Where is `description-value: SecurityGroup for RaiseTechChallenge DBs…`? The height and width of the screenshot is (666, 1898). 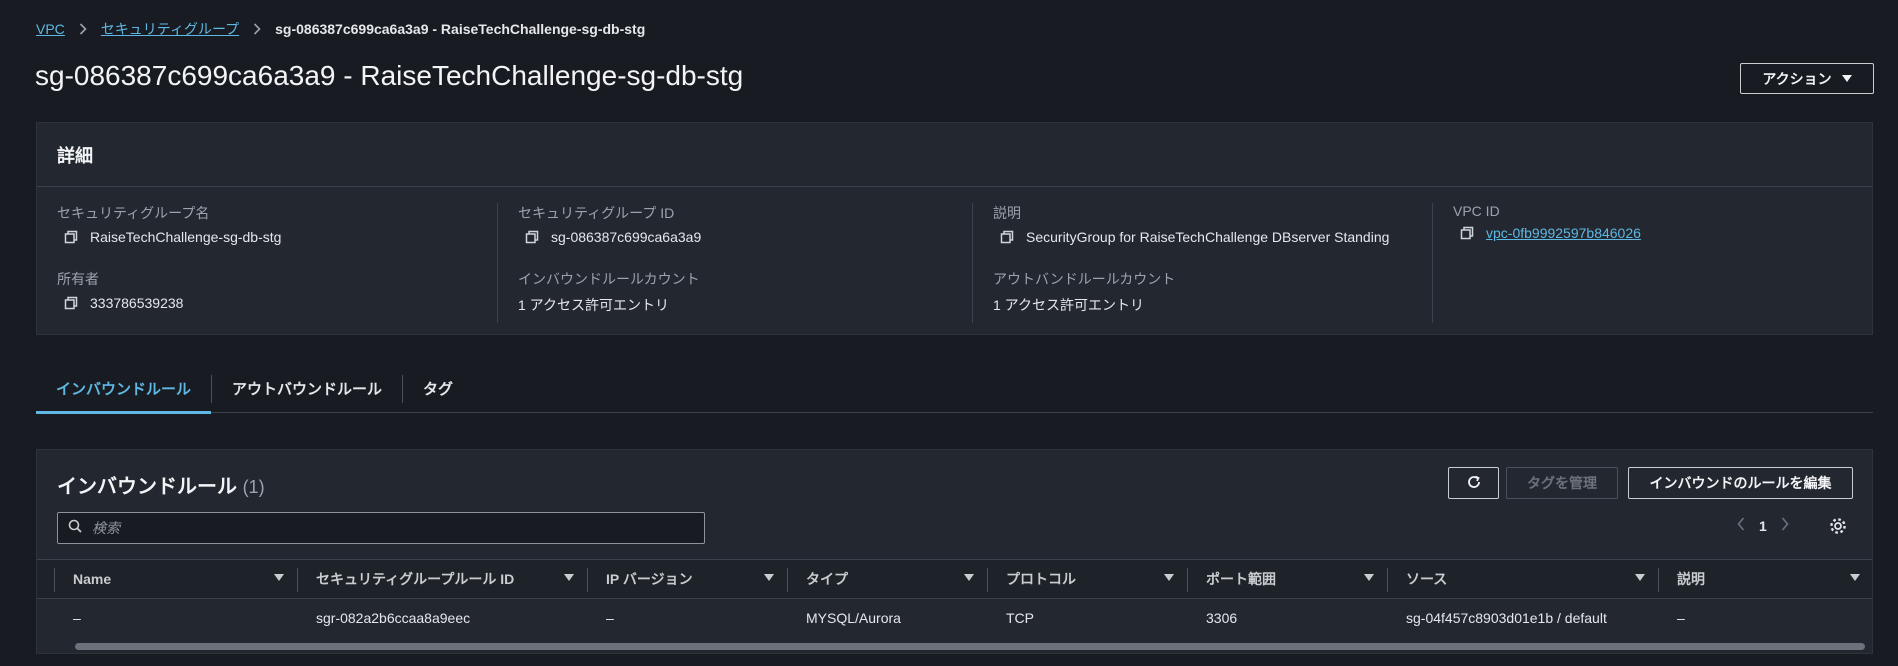
description-value: SecurityGroup for RaiseTechChallenge DBs… is located at coordinates (1208, 237).